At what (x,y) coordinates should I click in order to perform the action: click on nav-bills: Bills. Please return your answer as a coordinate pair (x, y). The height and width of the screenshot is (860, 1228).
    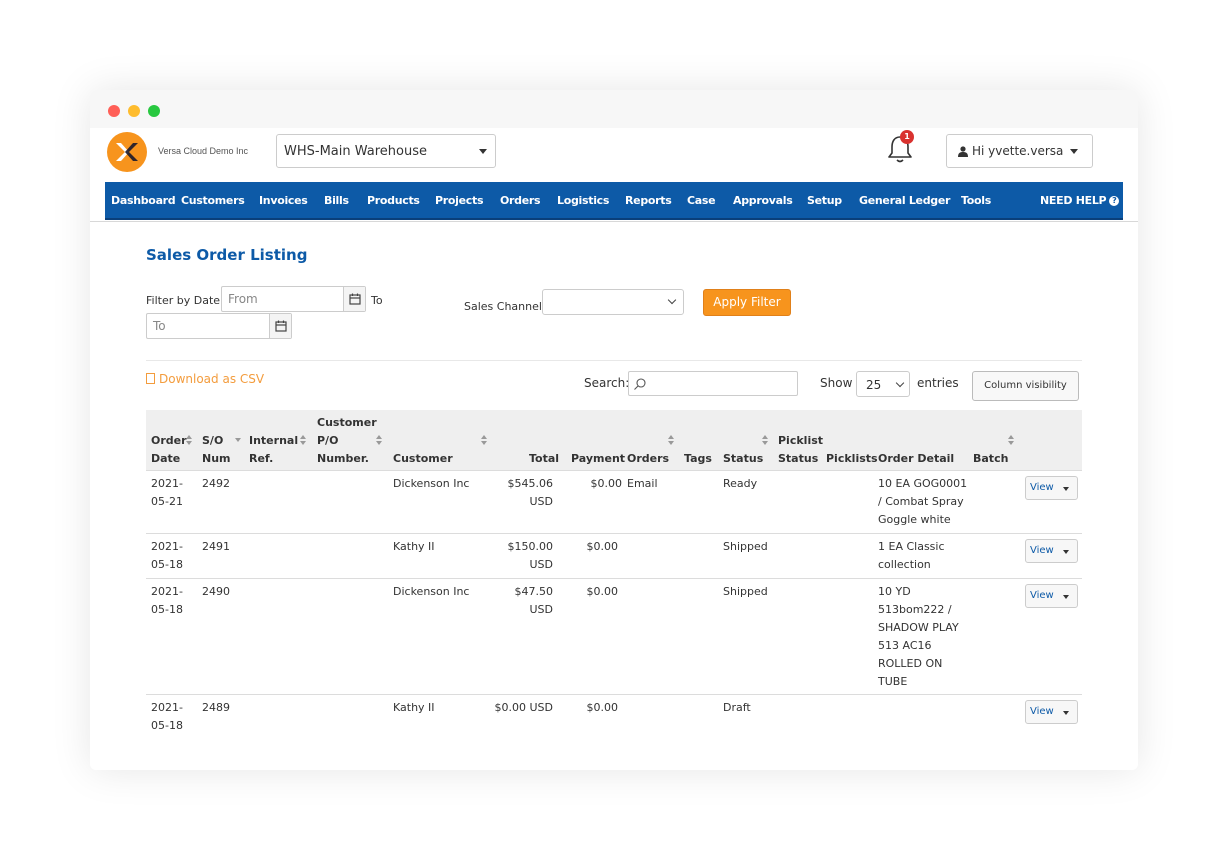
    Looking at the image, I should click on (336, 200).